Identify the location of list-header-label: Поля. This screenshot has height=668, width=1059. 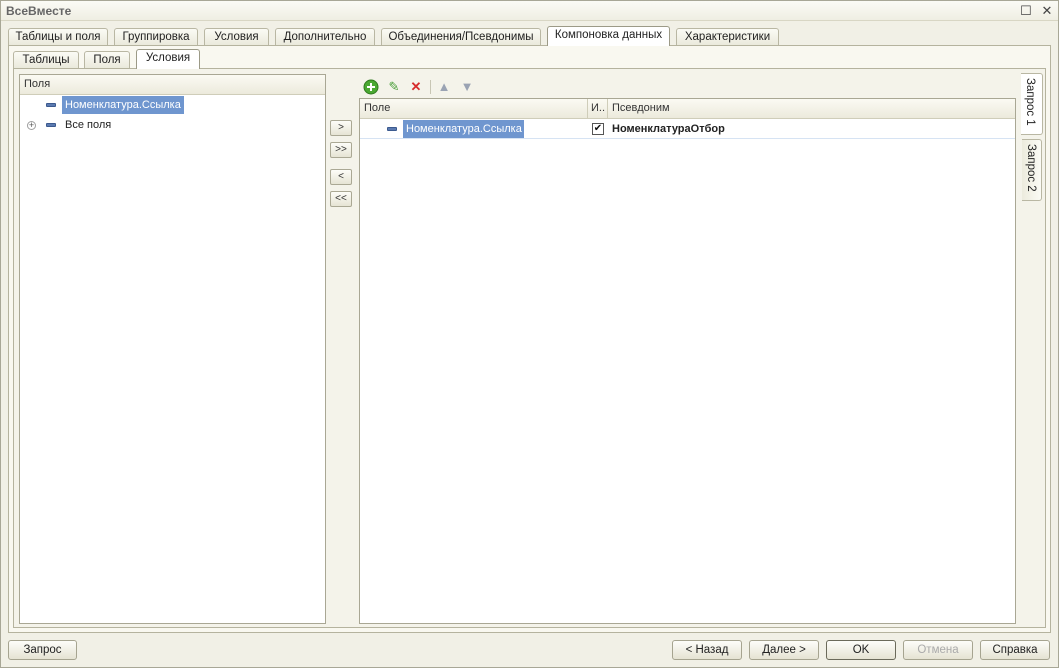
(37, 84).